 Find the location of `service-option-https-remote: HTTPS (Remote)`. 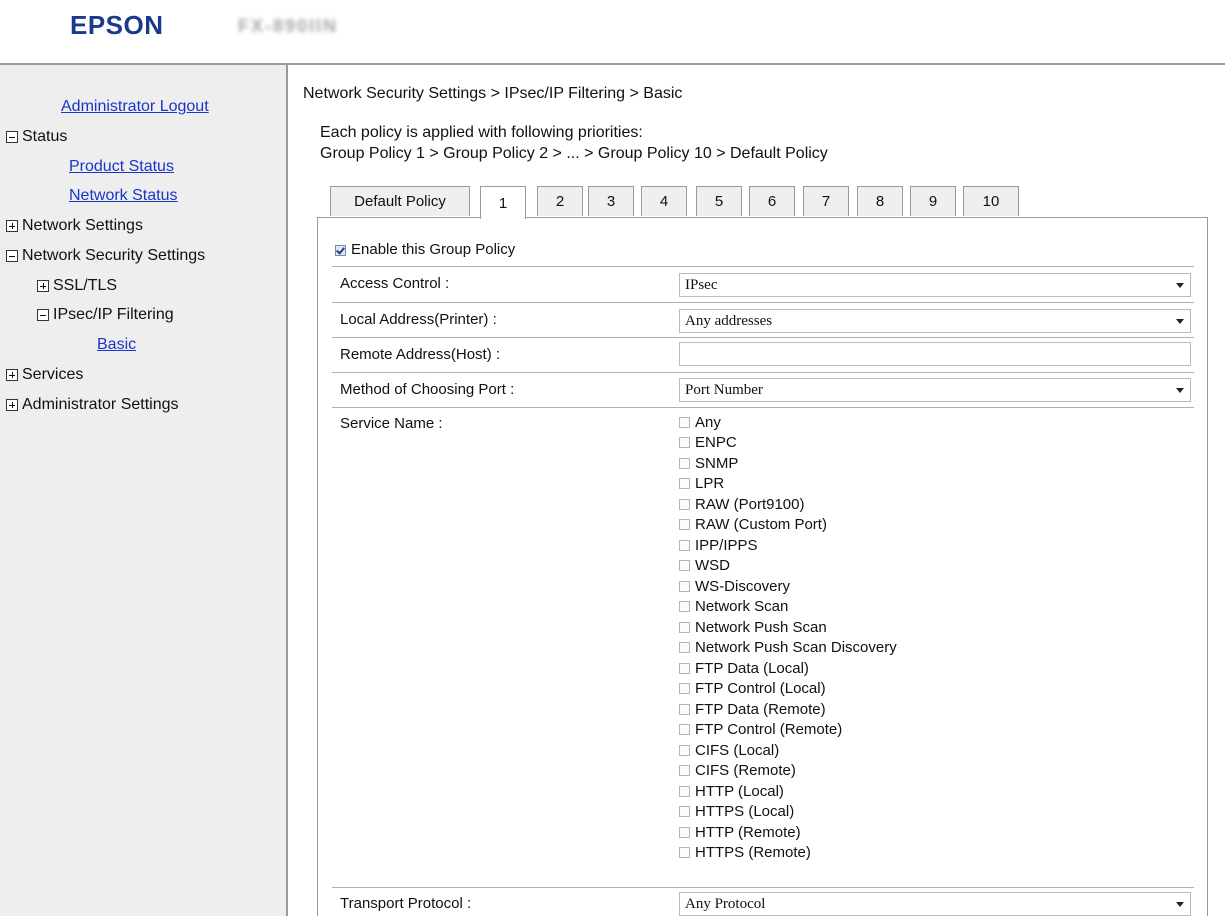

service-option-https-remote: HTTPS (Remote) is located at coordinates (788, 853).